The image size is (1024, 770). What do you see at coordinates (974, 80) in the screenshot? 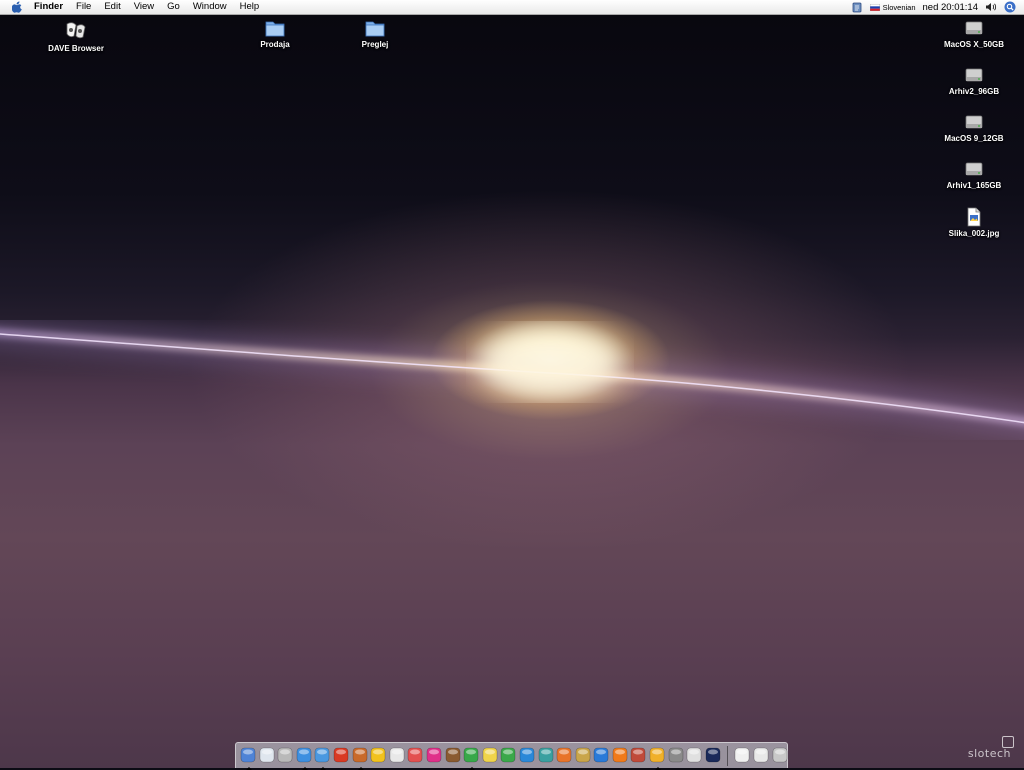
I see `desktop-icon-arhiv2-96gb: Arhiv2_96GB` at bounding box center [974, 80].